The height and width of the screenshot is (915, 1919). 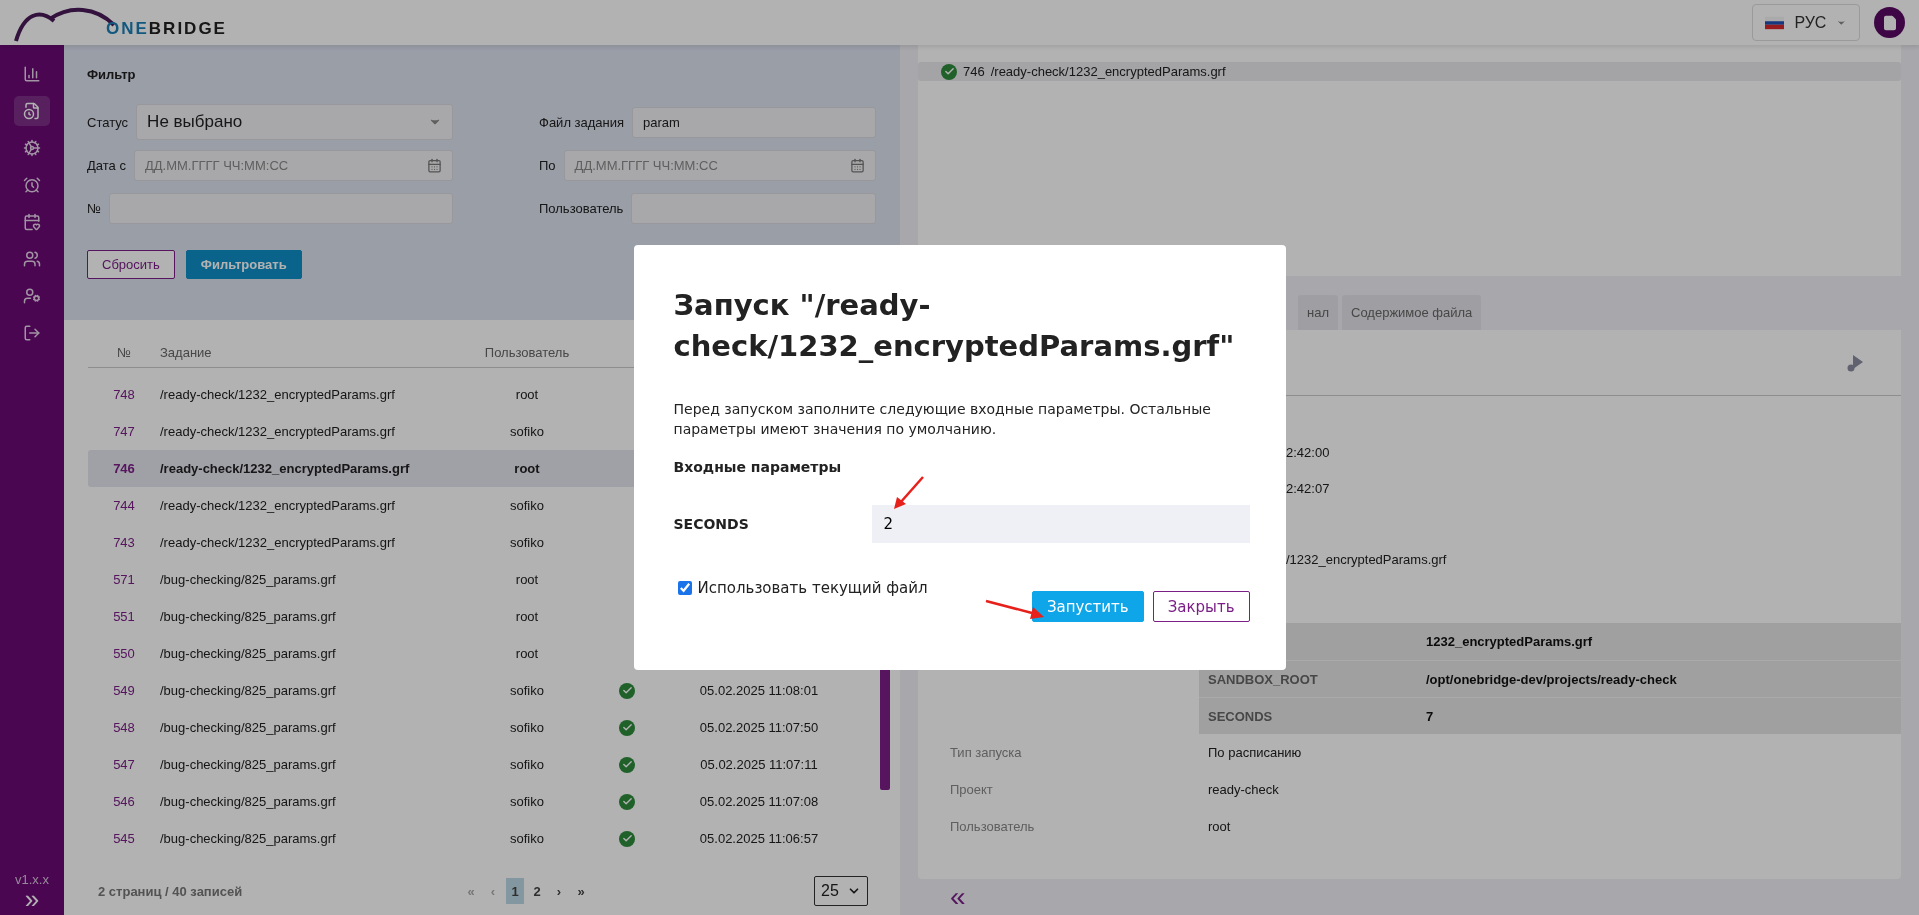 What do you see at coordinates (547, 165) in the screenshot?
I see `field-label: По` at bounding box center [547, 165].